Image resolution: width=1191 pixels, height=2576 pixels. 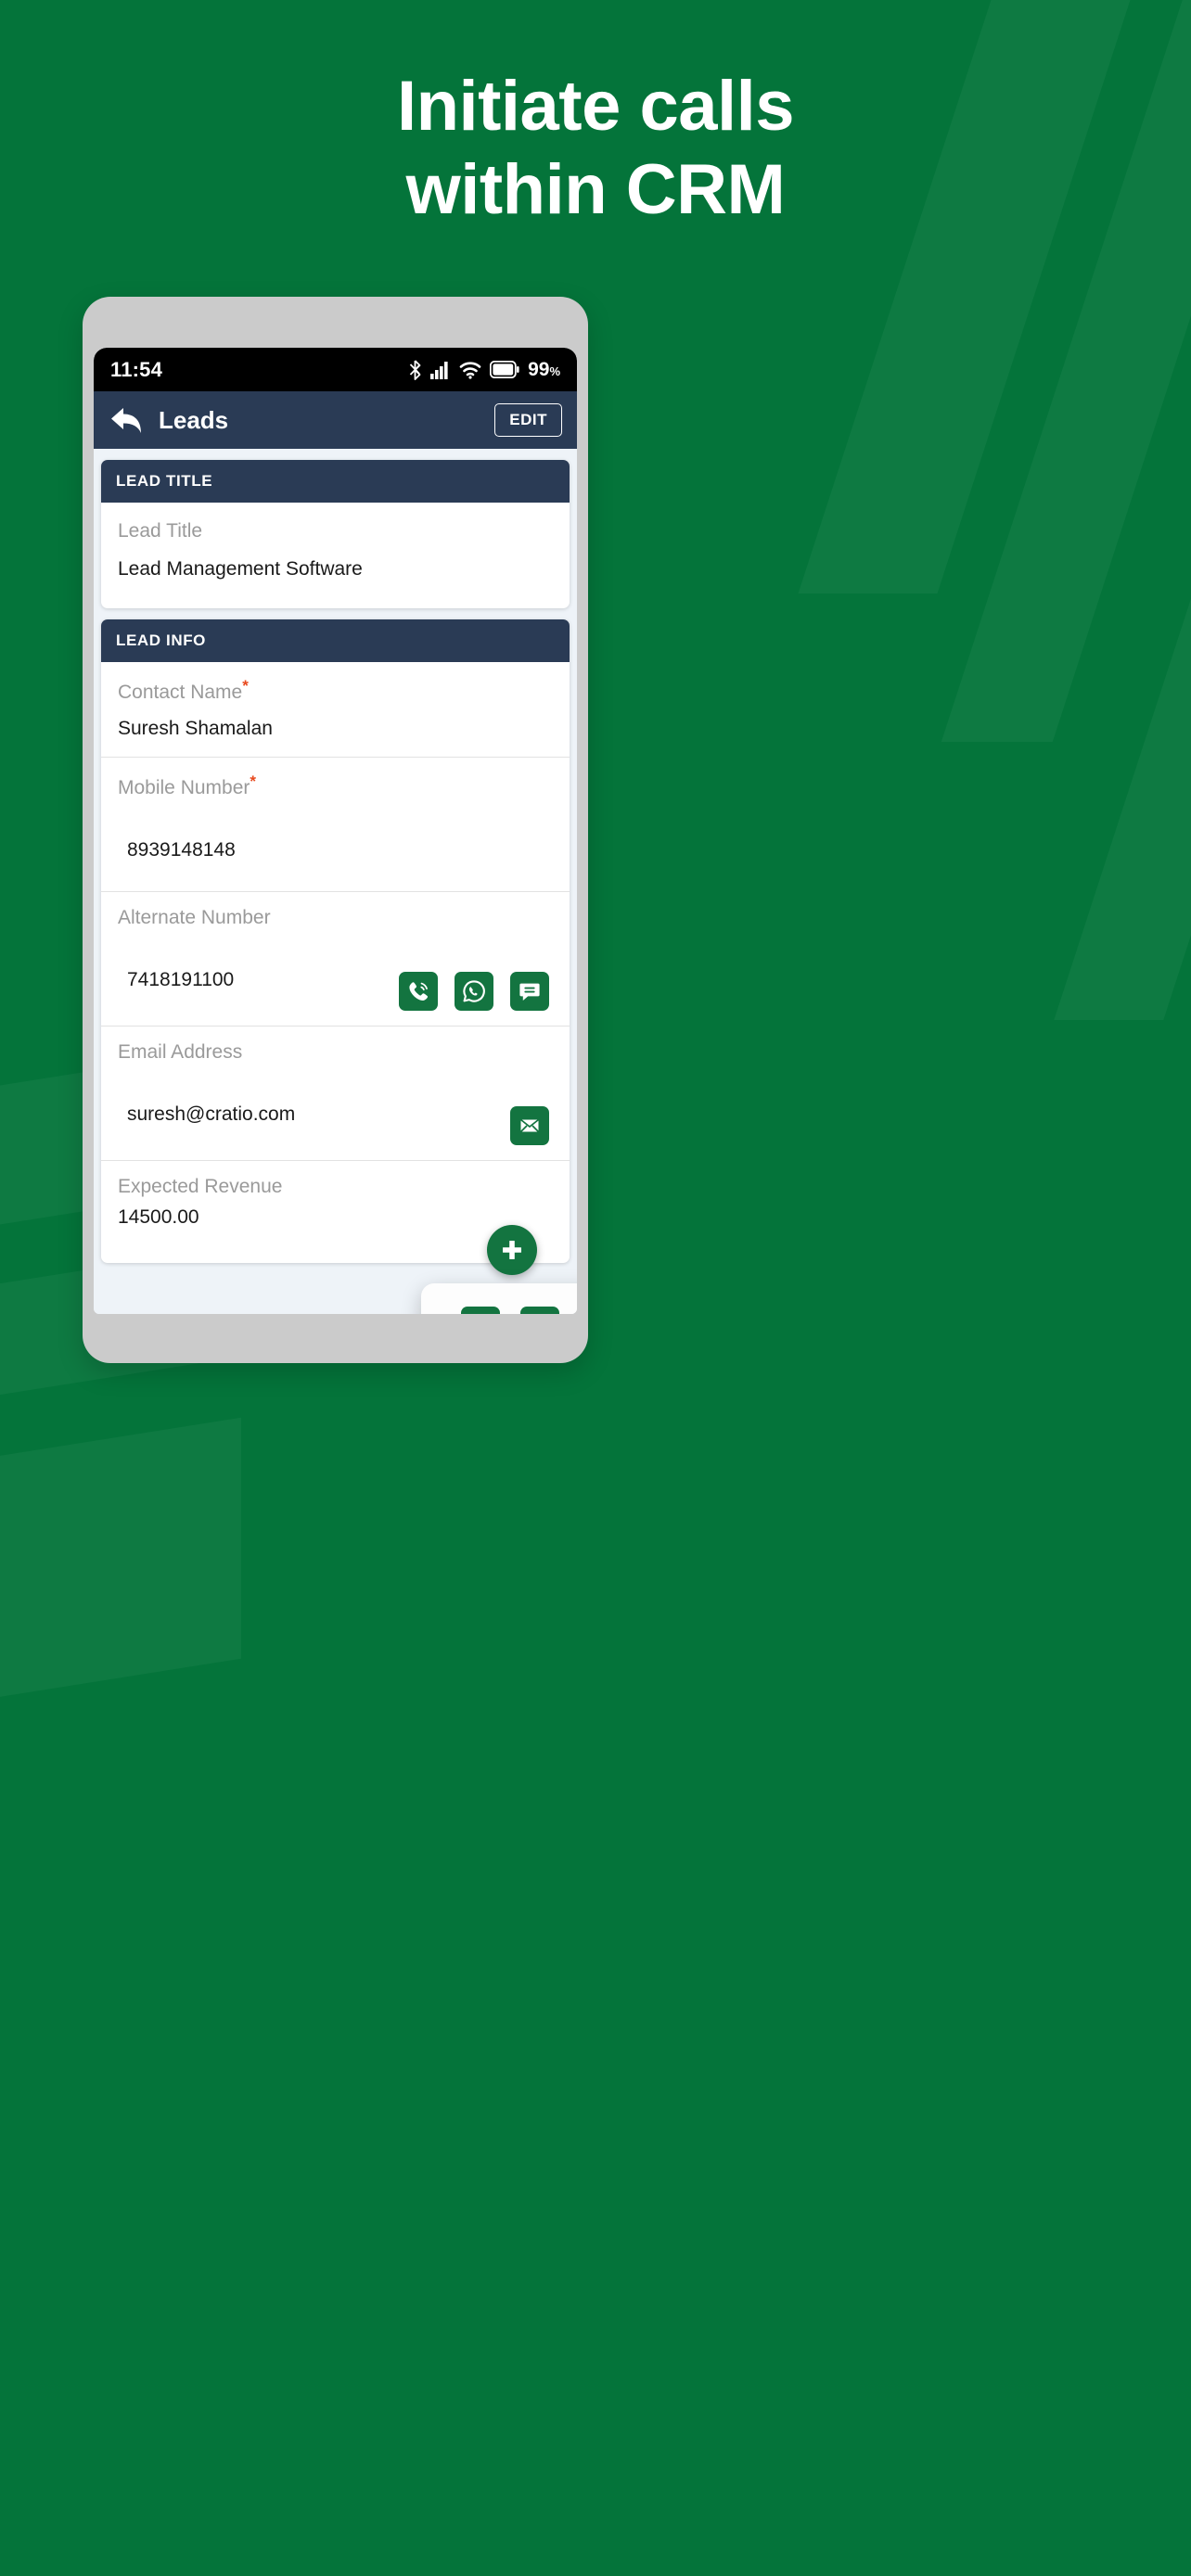 I want to click on bluetooth-icon, so click(x=415, y=369).